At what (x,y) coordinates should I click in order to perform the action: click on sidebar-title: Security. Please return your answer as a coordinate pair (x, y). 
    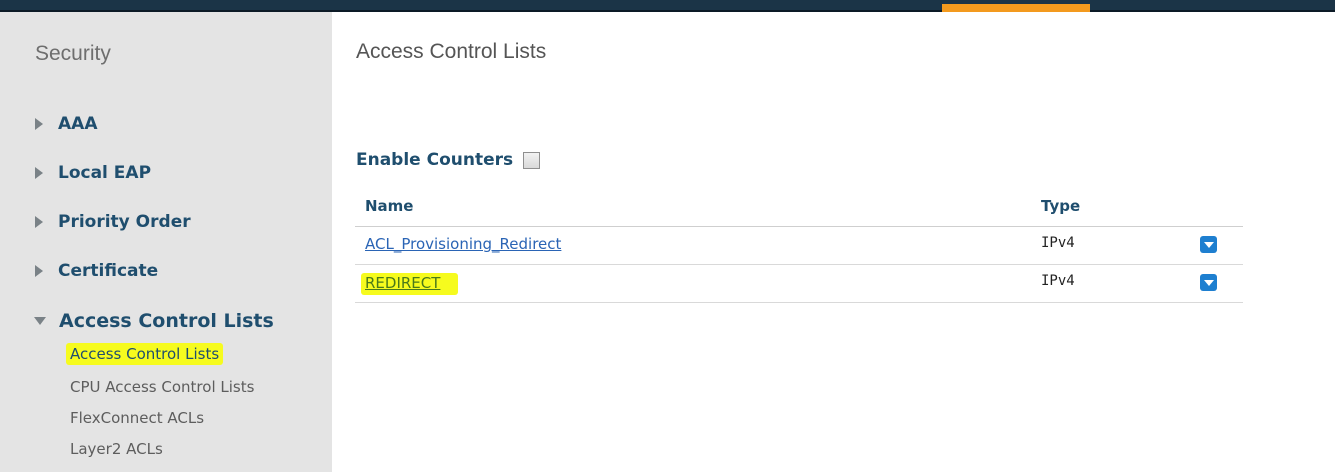
    Looking at the image, I should click on (73, 53).